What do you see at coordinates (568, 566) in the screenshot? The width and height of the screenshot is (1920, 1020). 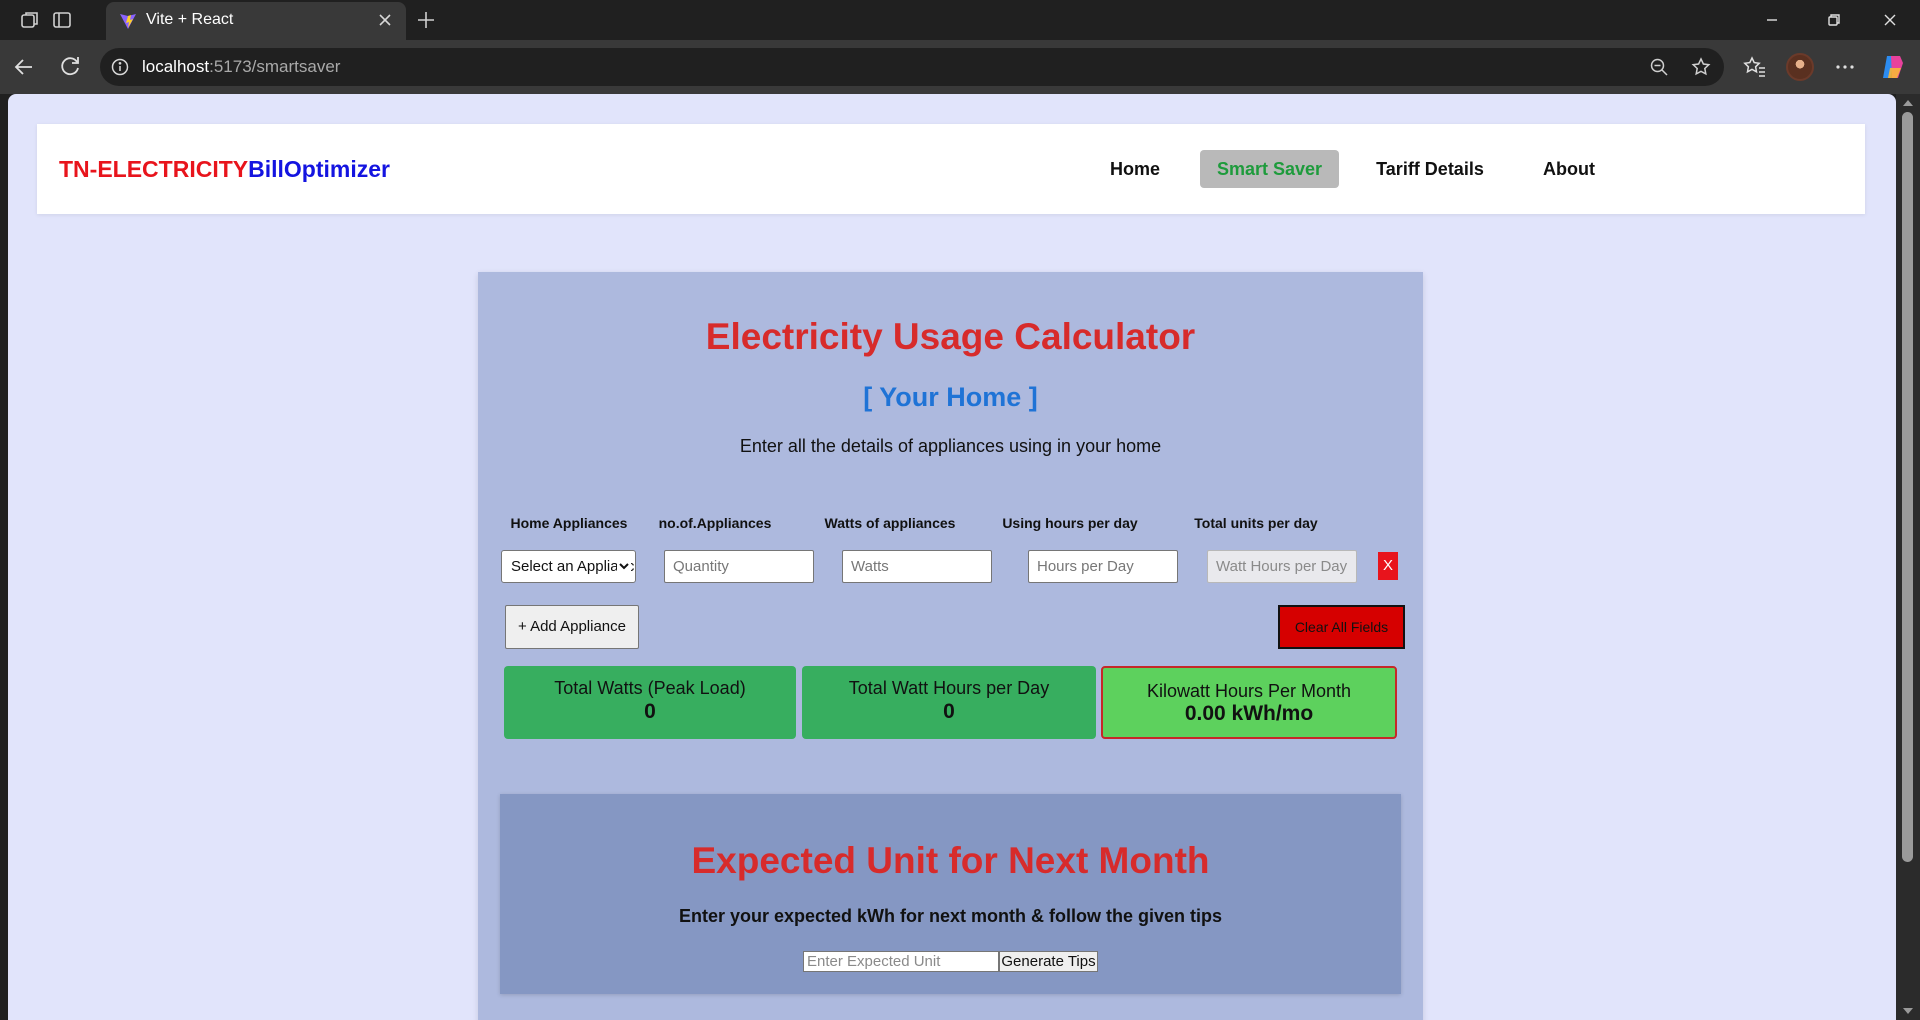 I see `appliance-select: Select an Appliance` at bounding box center [568, 566].